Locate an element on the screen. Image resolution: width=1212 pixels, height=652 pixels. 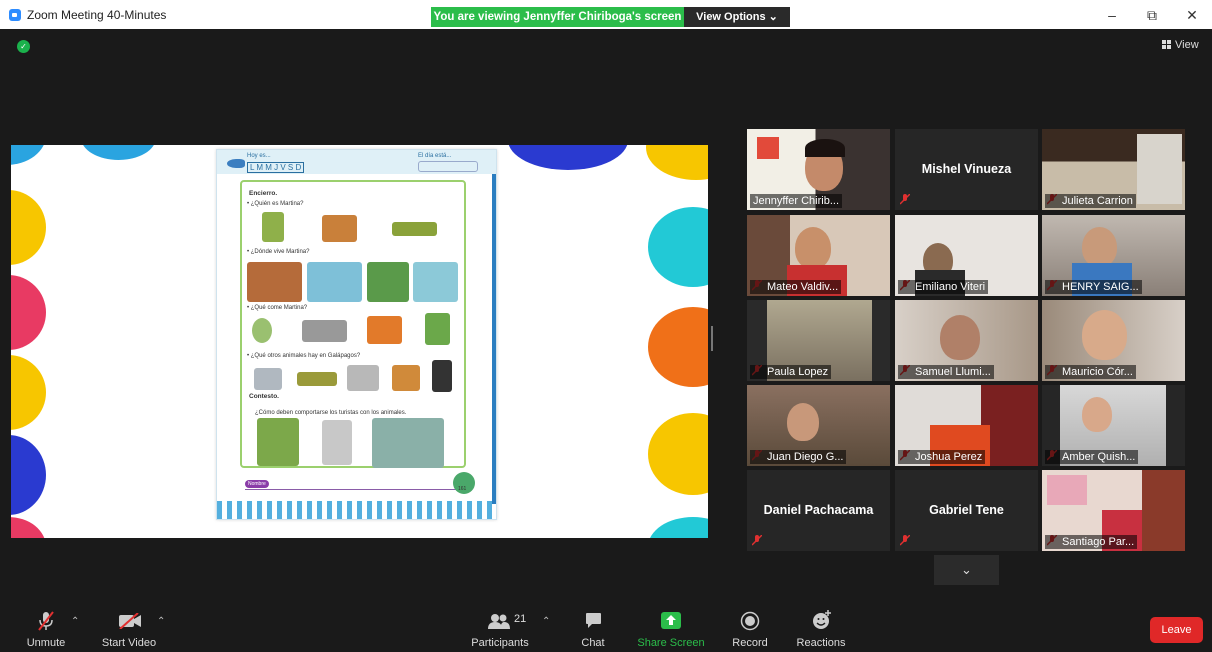
chat-button: Chat is located at coordinates (593, 627).